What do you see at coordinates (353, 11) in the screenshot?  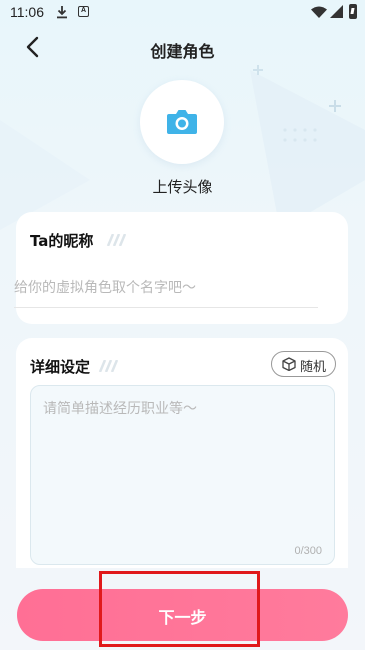 I see `battery-icon` at bounding box center [353, 11].